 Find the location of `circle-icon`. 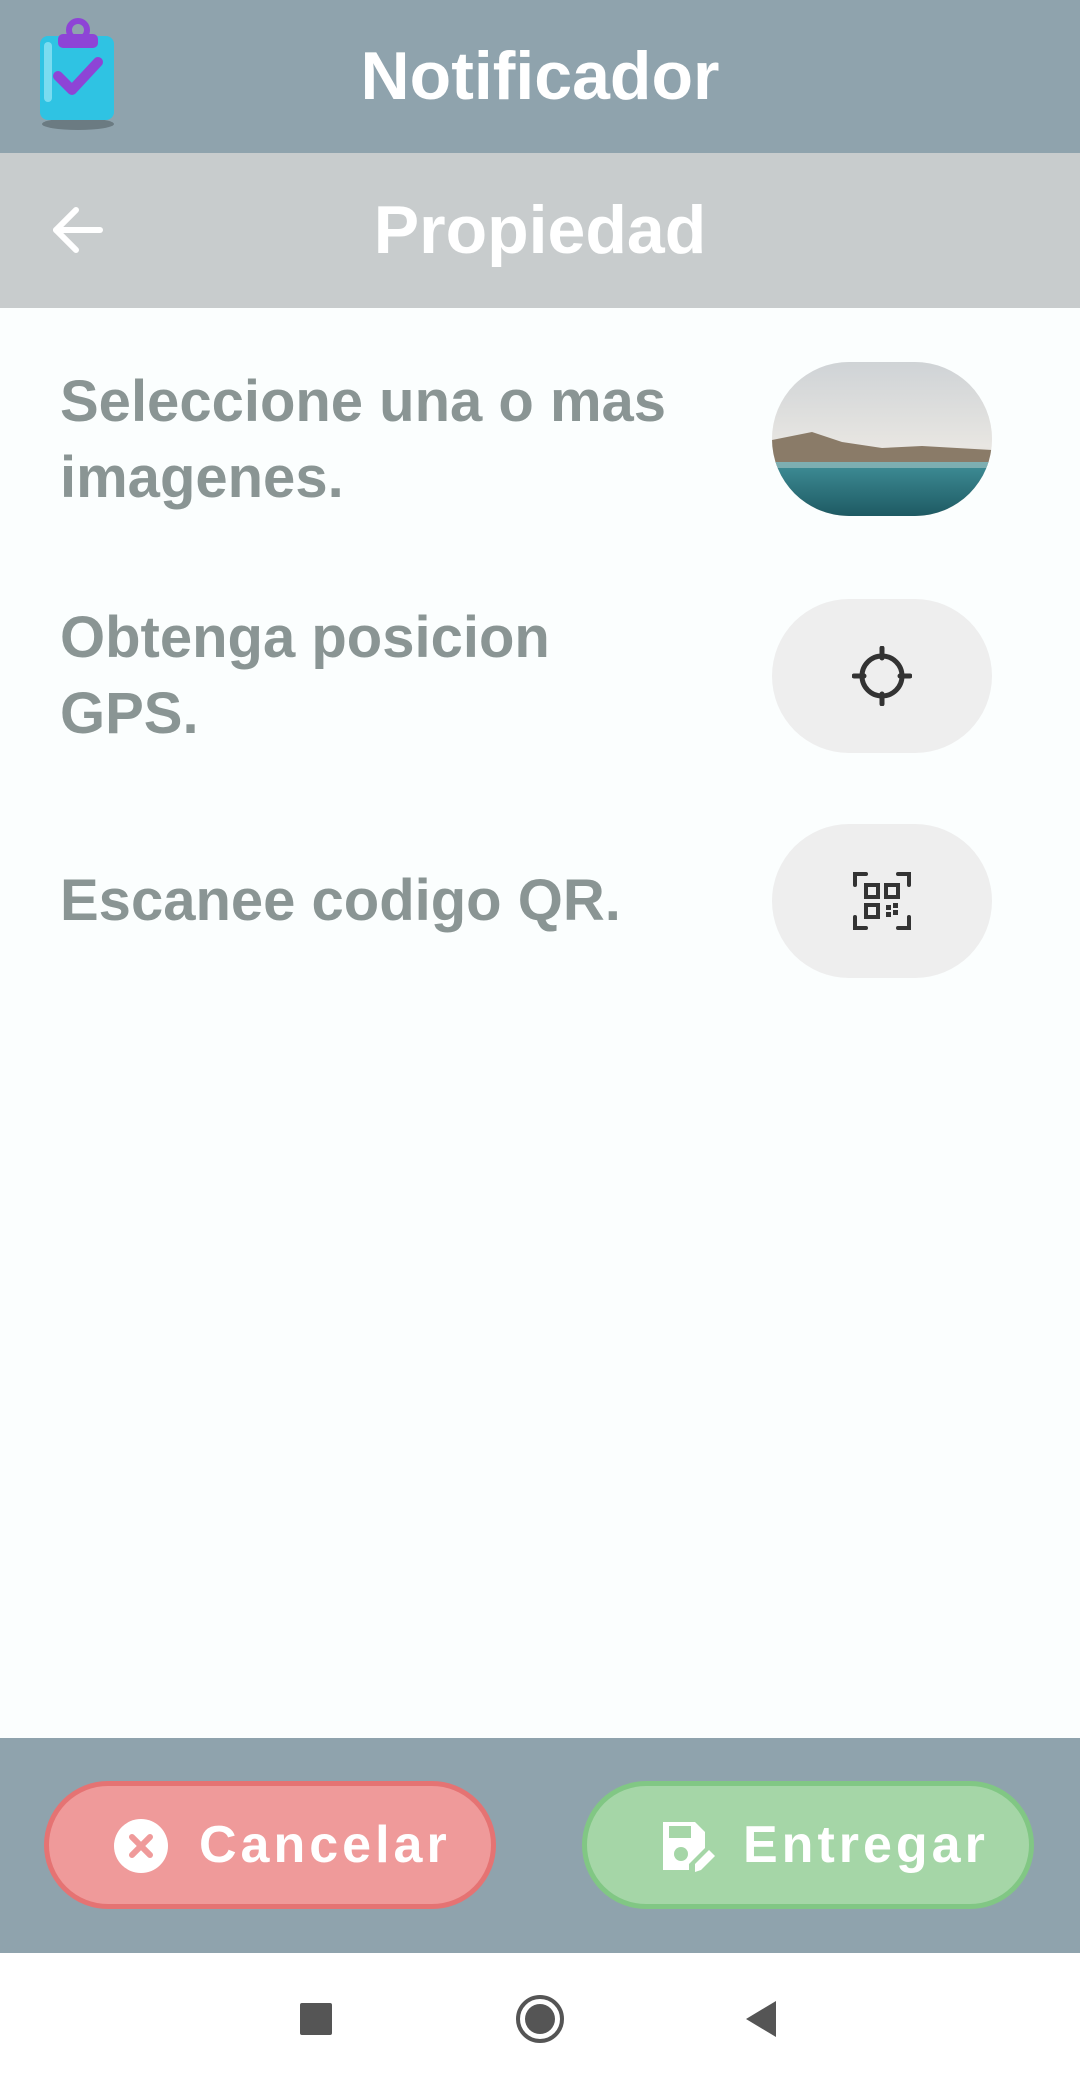

circle-icon is located at coordinates (540, 2019).